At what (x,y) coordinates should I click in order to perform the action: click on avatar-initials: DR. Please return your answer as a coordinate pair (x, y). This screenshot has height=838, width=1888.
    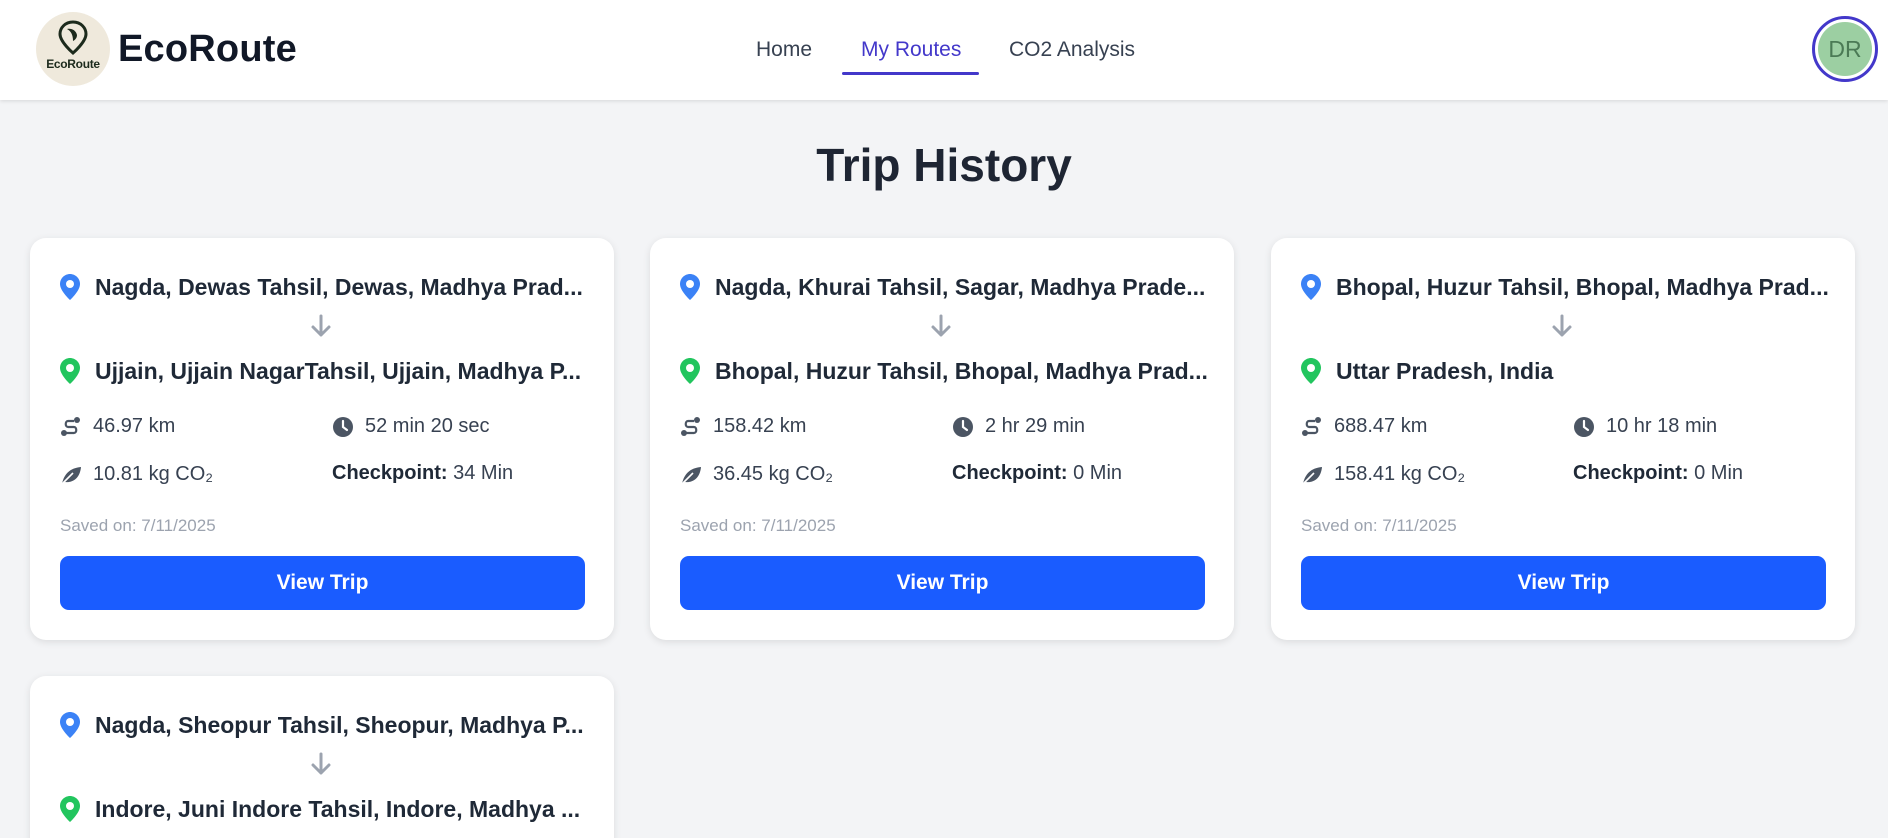
    Looking at the image, I should click on (1845, 49).